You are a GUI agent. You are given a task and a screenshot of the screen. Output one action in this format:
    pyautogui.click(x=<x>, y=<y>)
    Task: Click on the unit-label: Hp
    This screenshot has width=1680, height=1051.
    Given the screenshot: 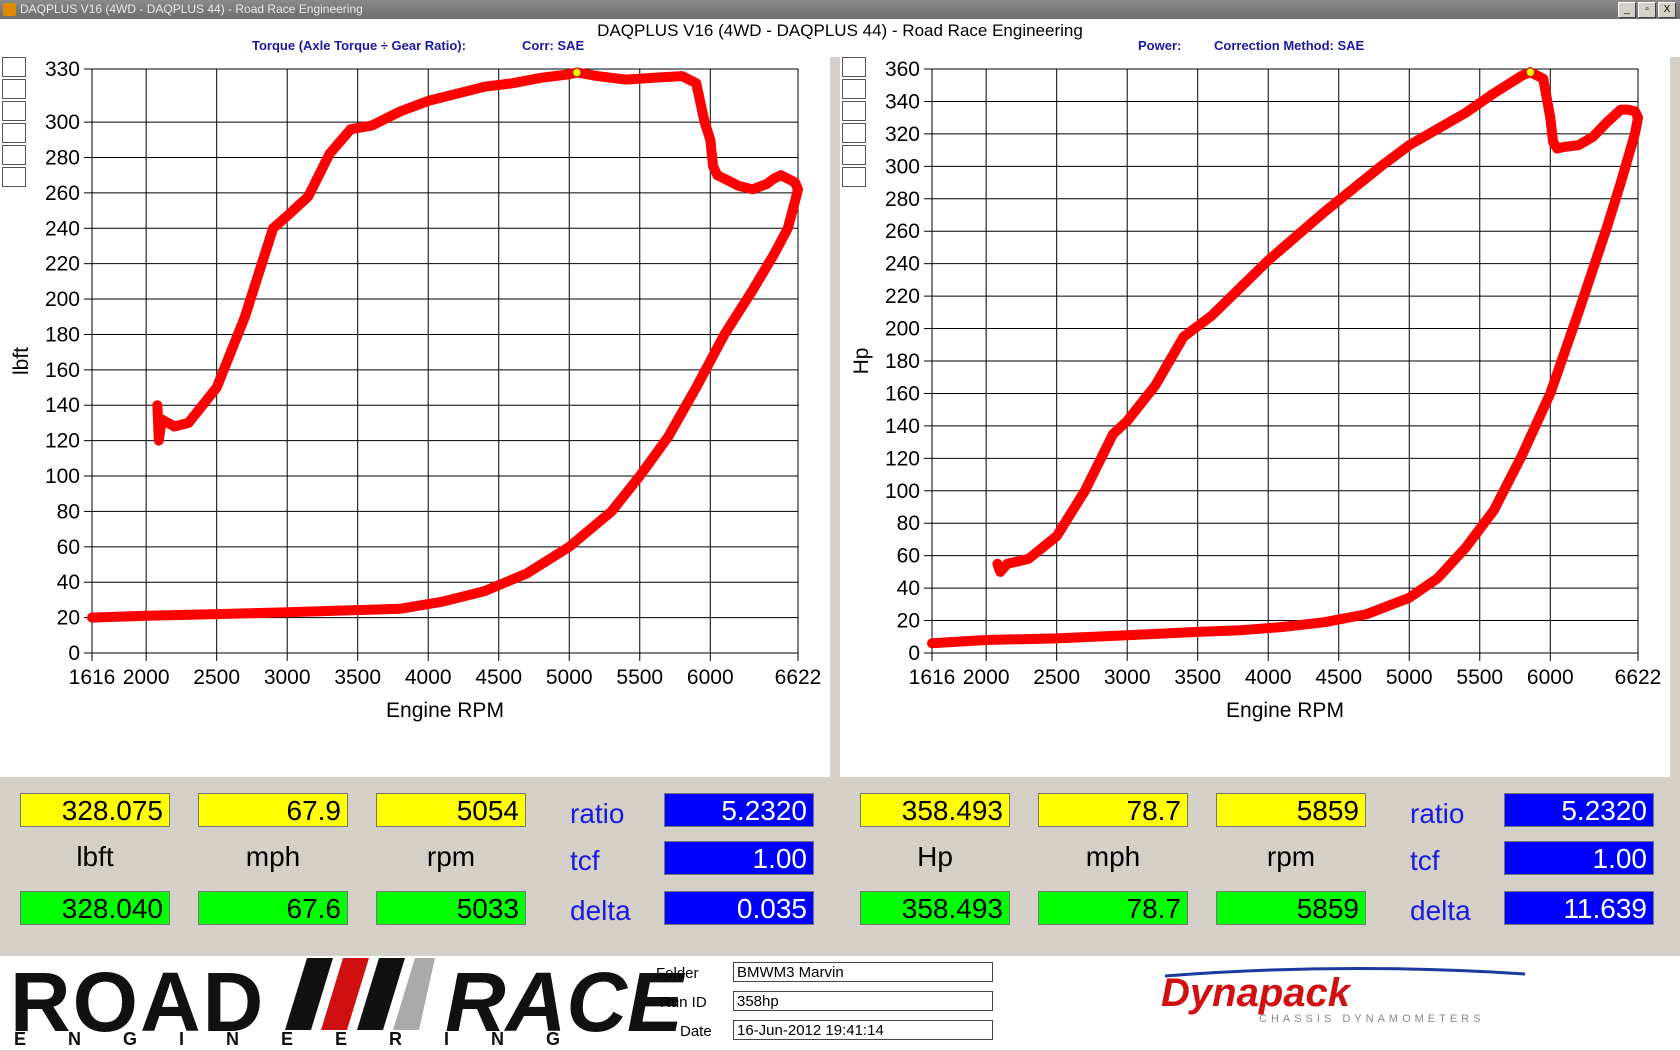 What is the action you would take?
    pyautogui.click(x=935, y=856)
    